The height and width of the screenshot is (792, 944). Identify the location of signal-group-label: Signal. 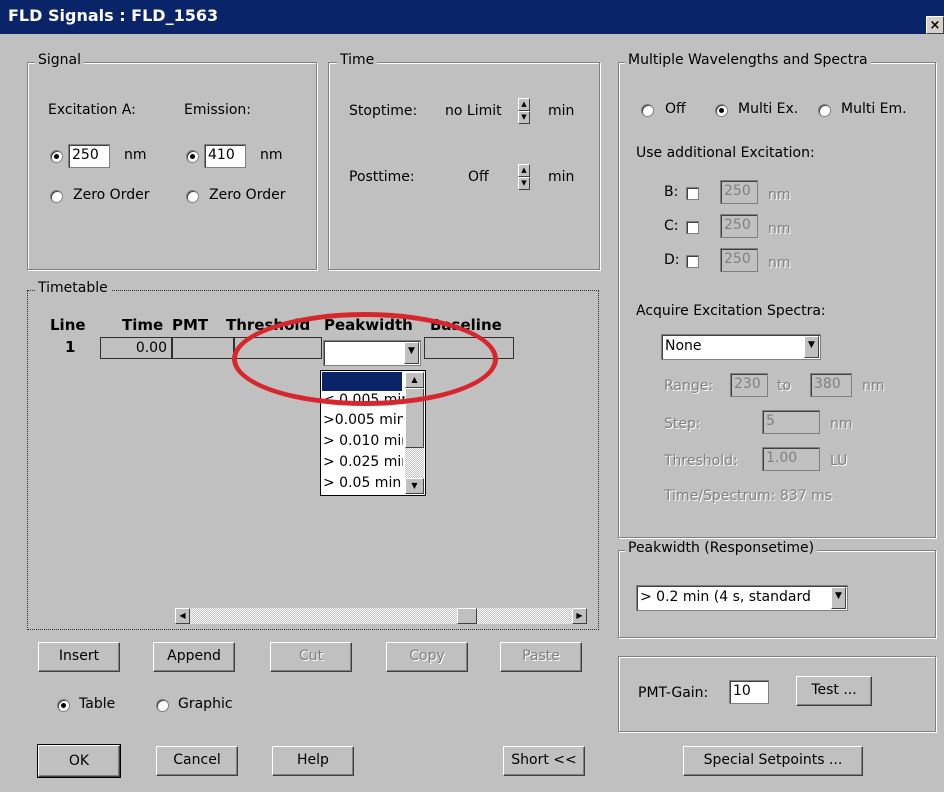
(60, 60).